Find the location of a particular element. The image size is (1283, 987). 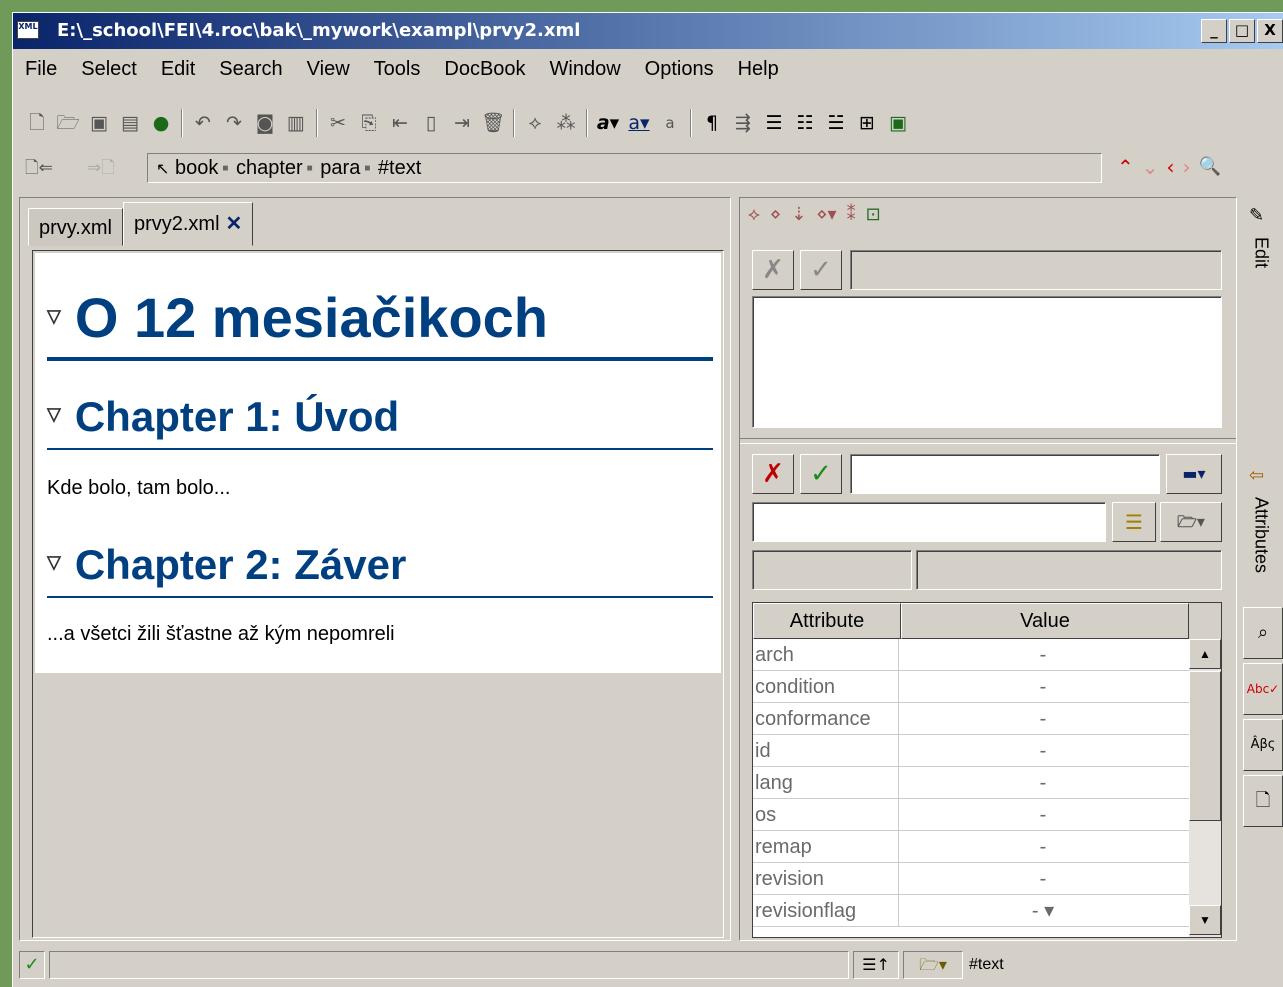

maximize-button: □ is located at coordinates (1242, 31).